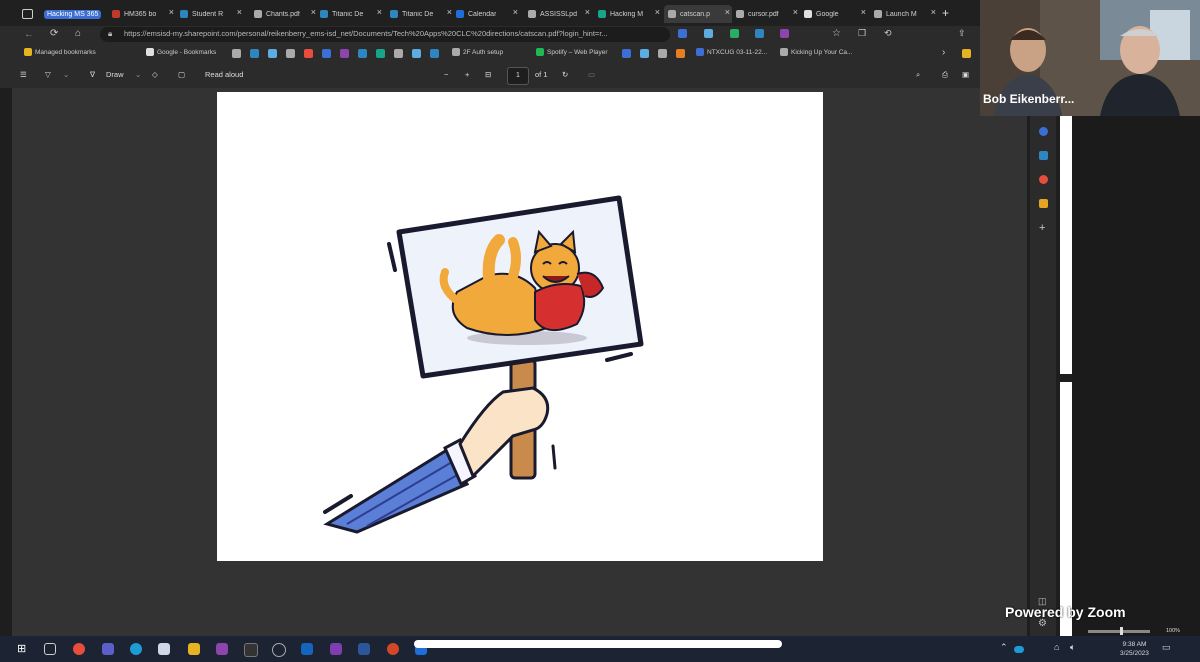 The width and height of the screenshot is (1200, 662). What do you see at coordinates (1042, 228) in the screenshot?
I see `add-rail-item-icon: +` at bounding box center [1042, 228].